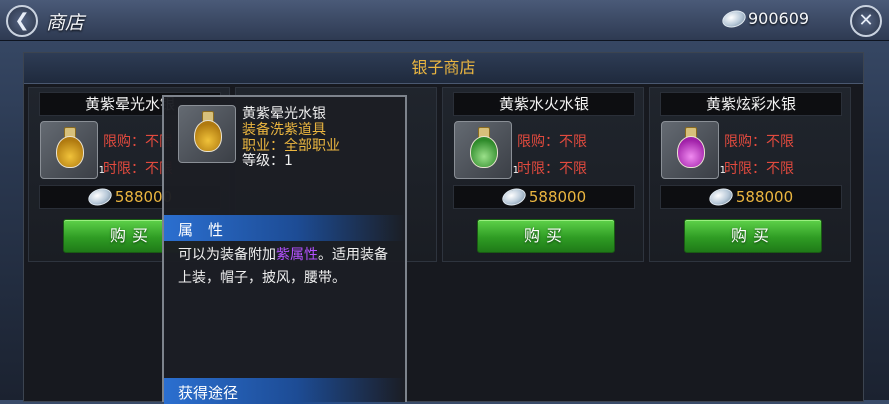  I want to click on close-button: ✕, so click(866, 21).